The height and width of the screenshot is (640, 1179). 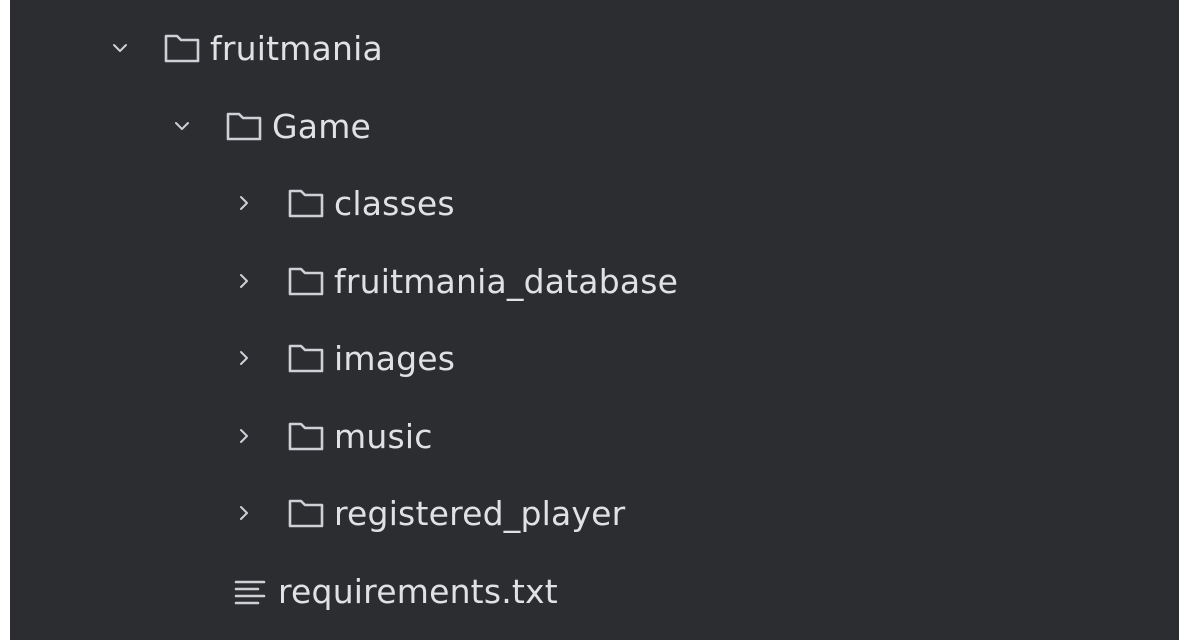 What do you see at coordinates (383, 436) in the screenshot?
I see `tree-node-label: music` at bounding box center [383, 436].